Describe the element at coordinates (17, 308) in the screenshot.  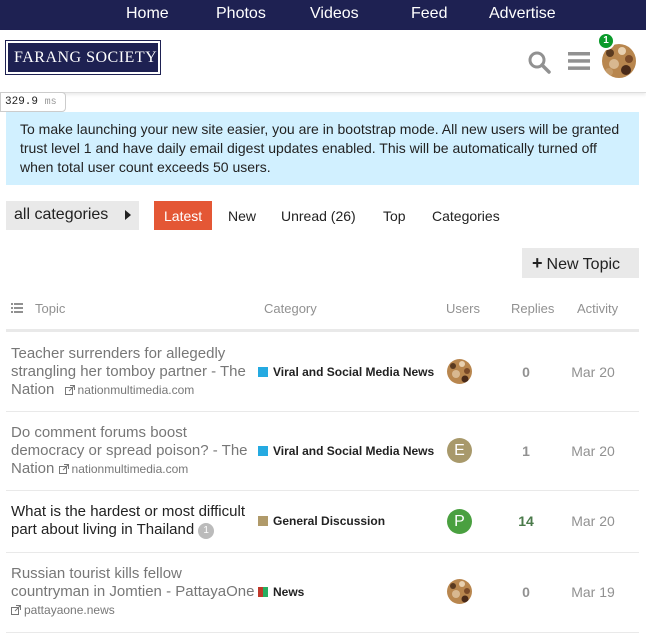
I see `list-icon` at that location.